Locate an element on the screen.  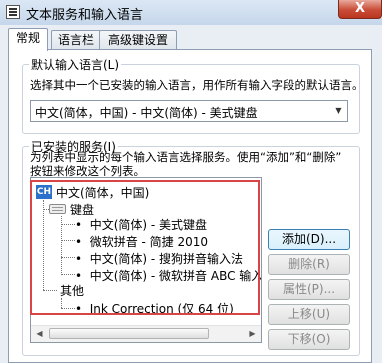
default-language-dropdown: 中文(简体，中国) - 中文(简体) - 美式键盘 ▼ is located at coordinates (189, 111).